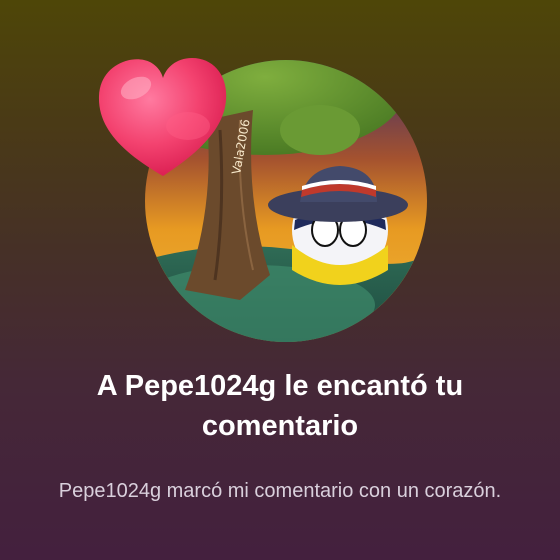 This screenshot has width=560, height=560. What do you see at coordinates (163, 118) in the screenshot?
I see `heart-icon` at bounding box center [163, 118].